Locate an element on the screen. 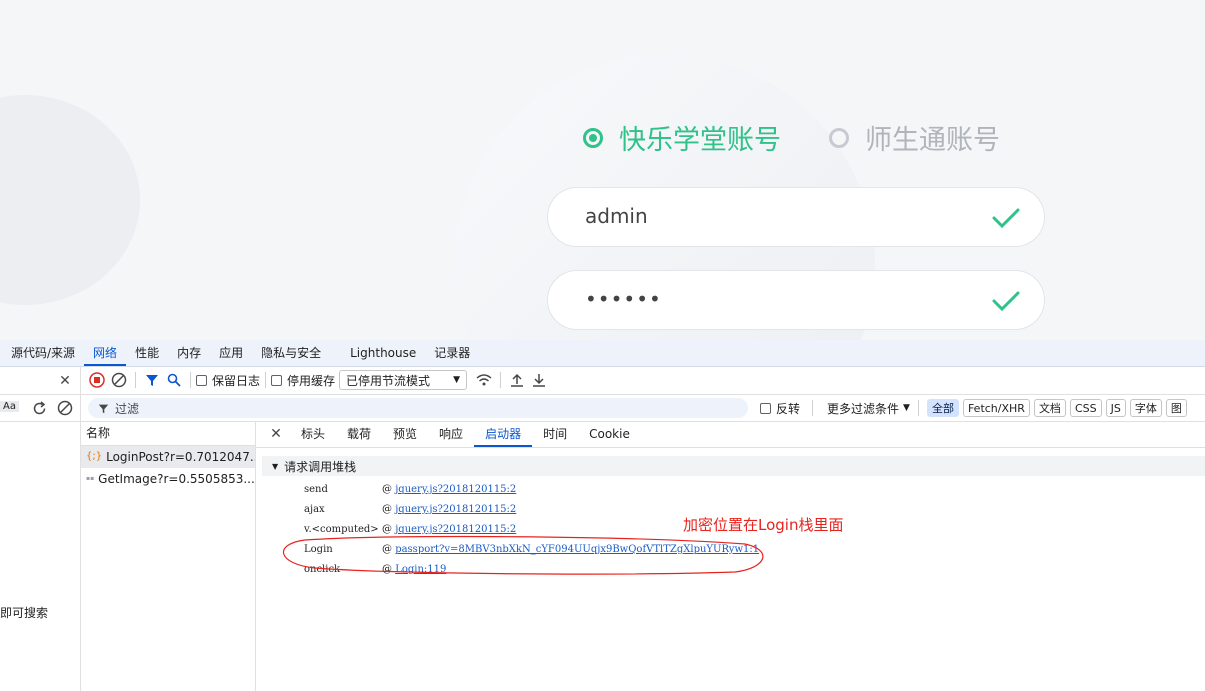 The height and width of the screenshot is (691, 1205). search-pane: 即可搜索 is located at coordinates (40, 556).